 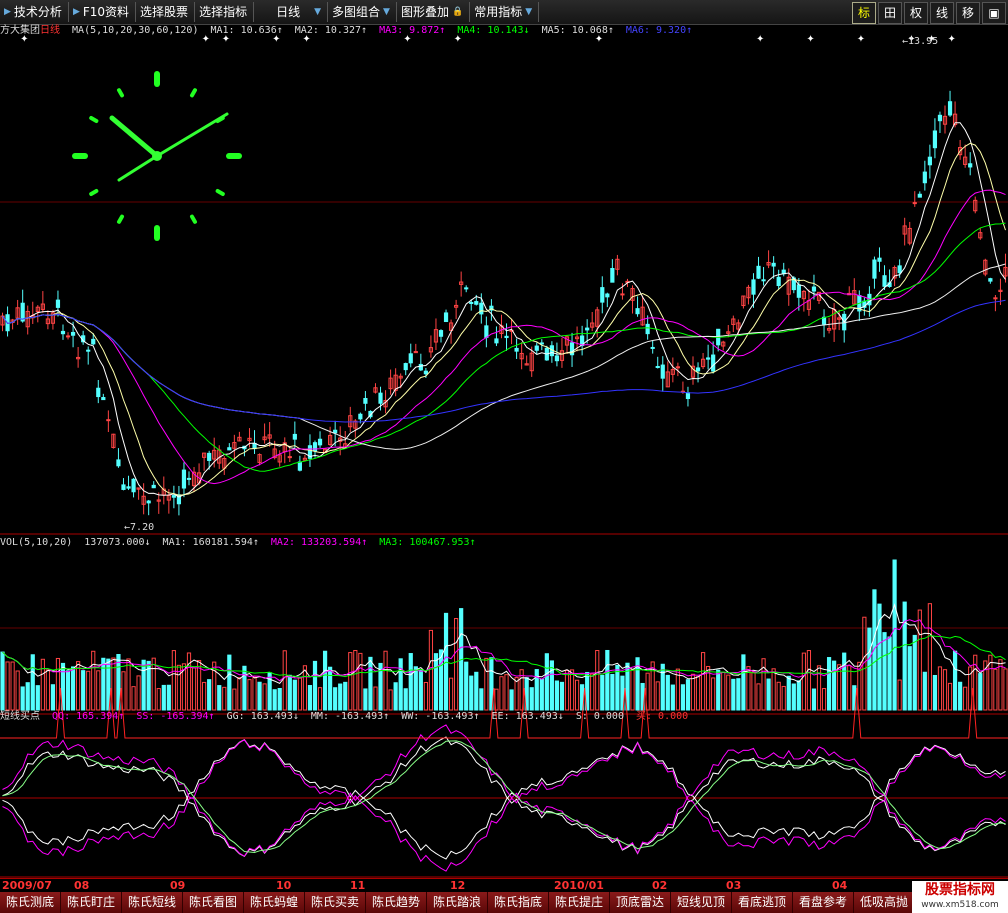 What do you see at coordinates (27, 885) in the screenshot?
I see `date-label: 2009/07` at bounding box center [27, 885].